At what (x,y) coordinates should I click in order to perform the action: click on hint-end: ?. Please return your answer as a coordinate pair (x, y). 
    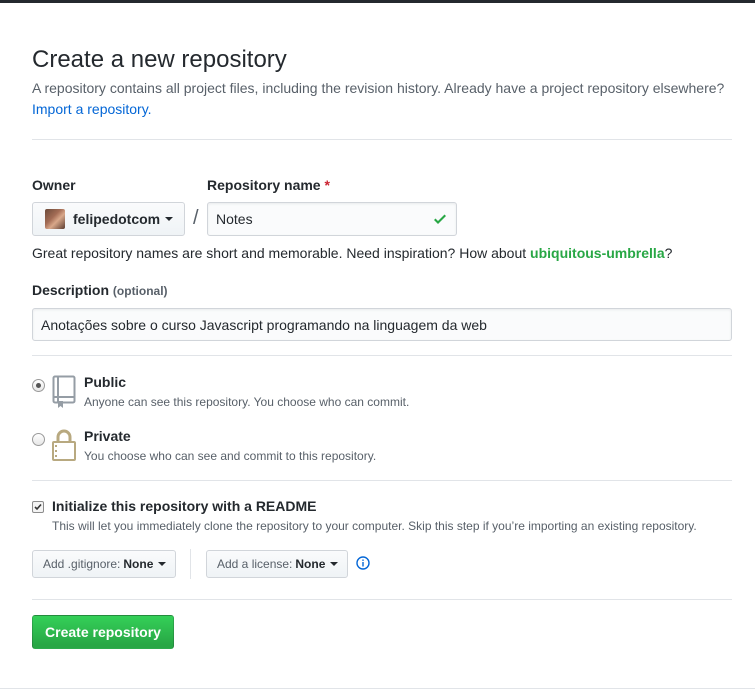
    Looking at the image, I should click on (668, 253).